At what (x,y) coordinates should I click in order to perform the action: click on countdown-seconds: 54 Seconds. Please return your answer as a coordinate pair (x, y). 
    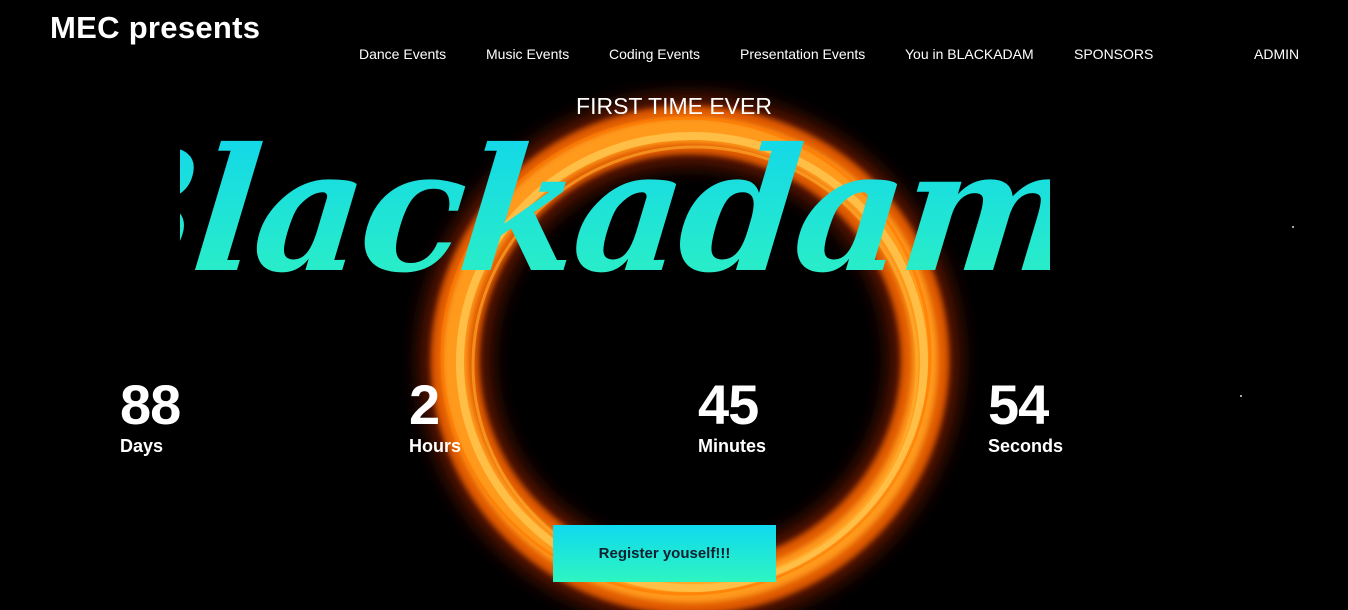
    Looking at the image, I should click on (1025, 416).